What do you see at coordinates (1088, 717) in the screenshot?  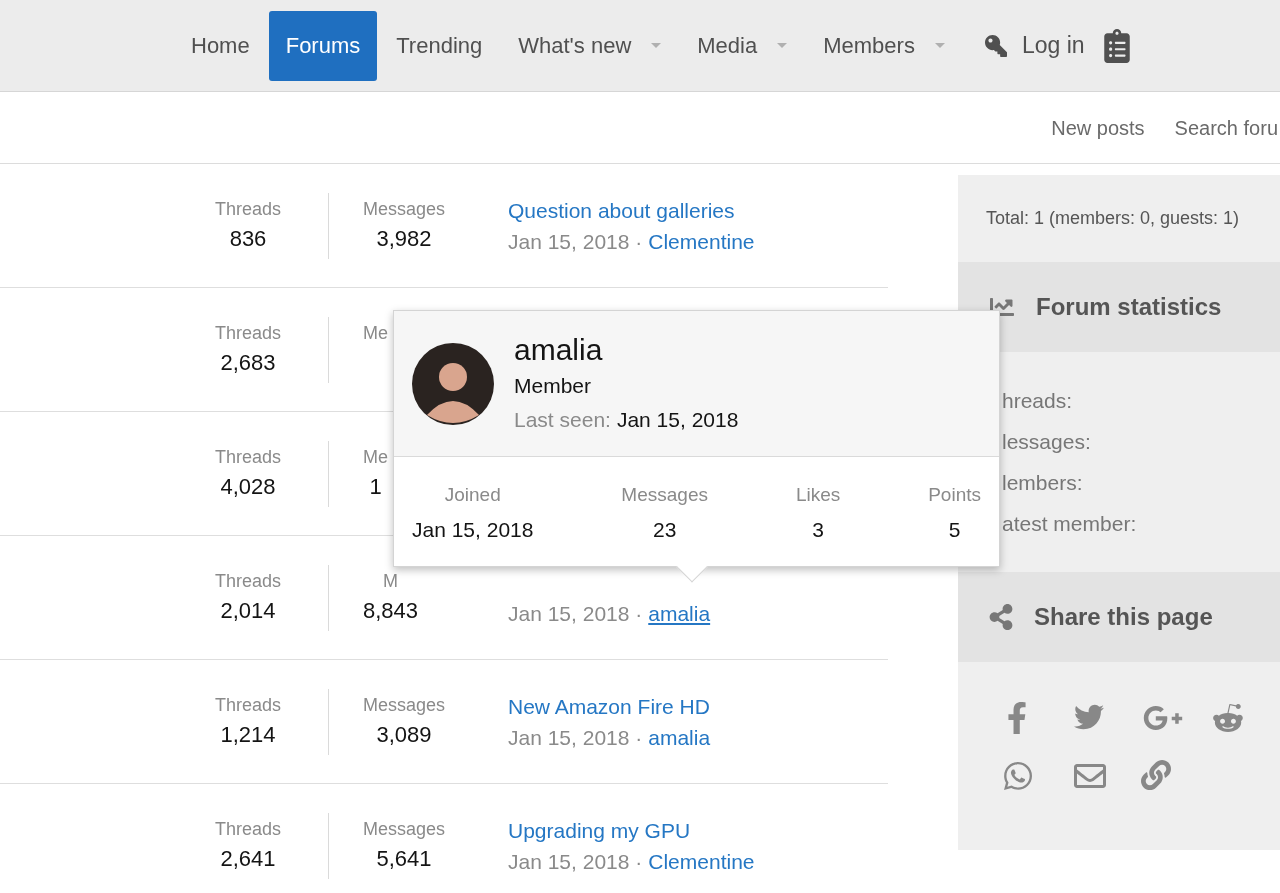 I see `twitter-icon` at bounding box center [1088, 717].